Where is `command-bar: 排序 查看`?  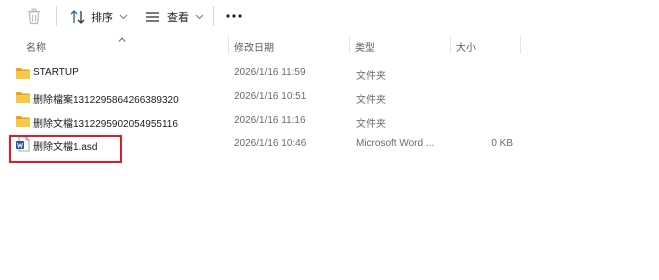 command-bar: 排序 查看 is located at coordinates (329, 17).